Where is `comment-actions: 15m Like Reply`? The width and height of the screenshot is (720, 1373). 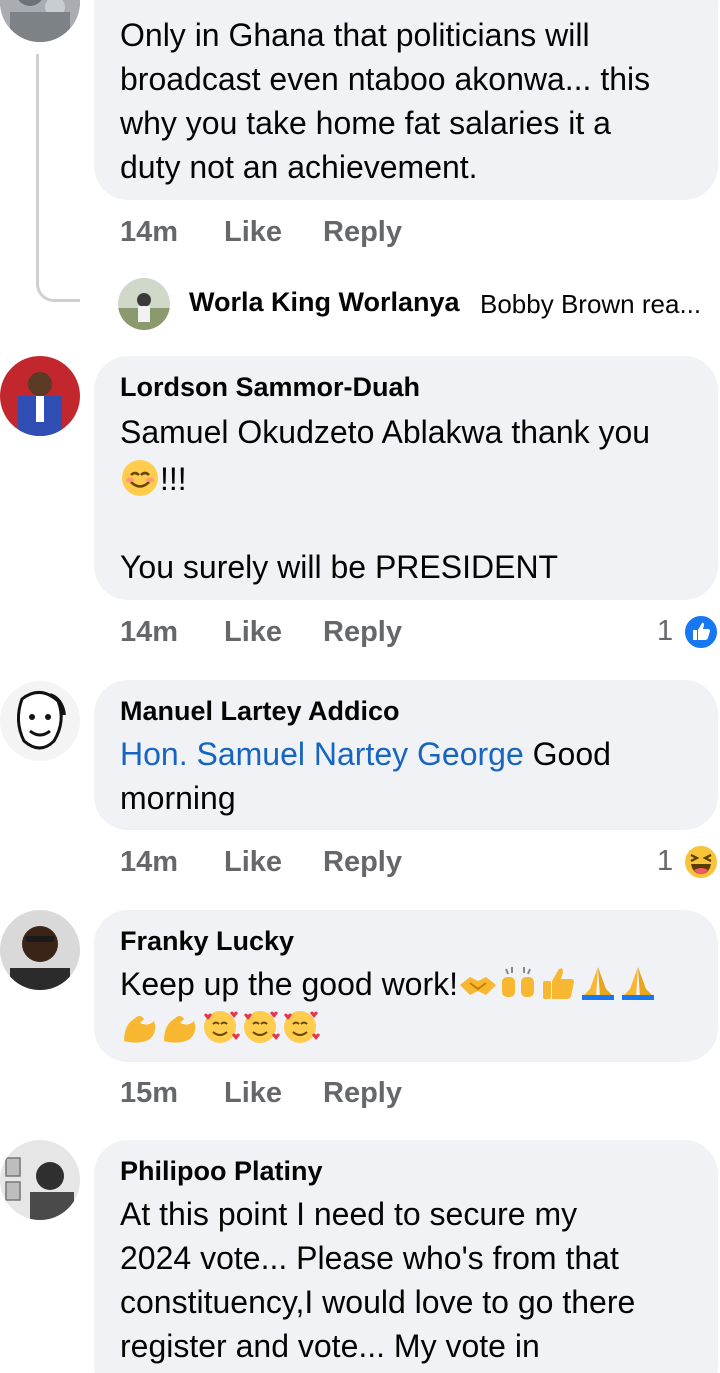 comment-actions: 15m Like Reply is located at coordinates (360, 1095).